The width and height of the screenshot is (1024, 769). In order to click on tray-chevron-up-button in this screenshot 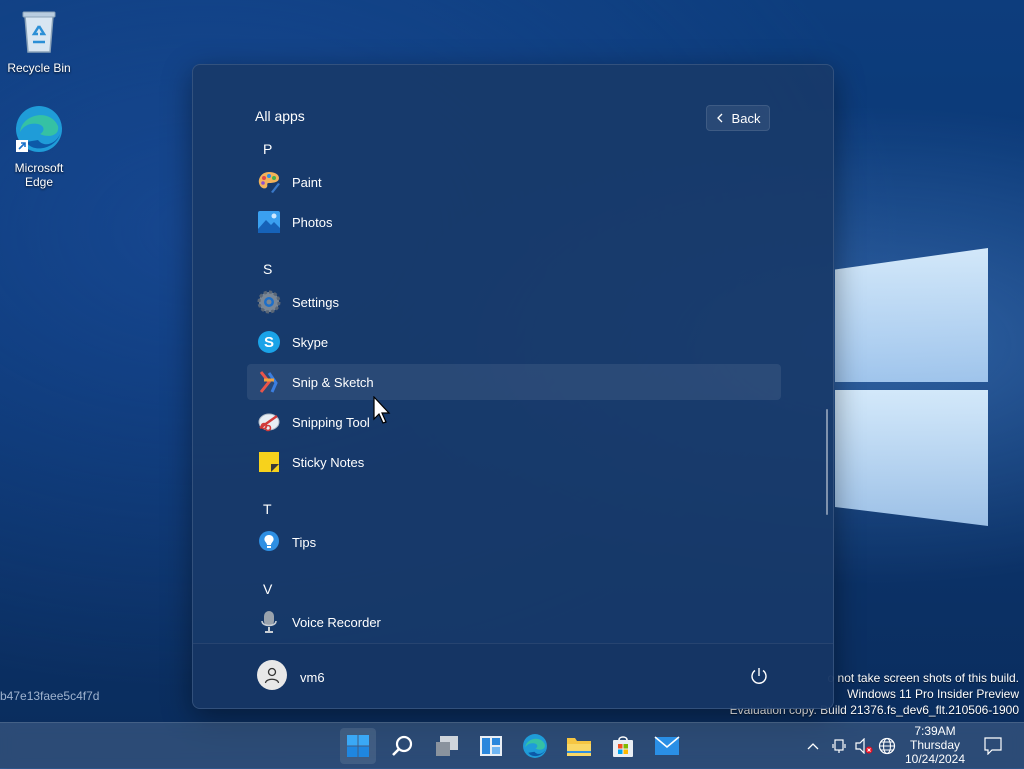, I will do `click(813, 746)`.